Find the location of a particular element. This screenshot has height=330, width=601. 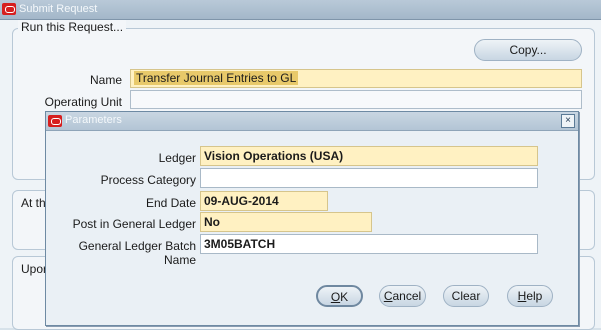

process-category-label: Process Category is located at coordinates (148, 180).